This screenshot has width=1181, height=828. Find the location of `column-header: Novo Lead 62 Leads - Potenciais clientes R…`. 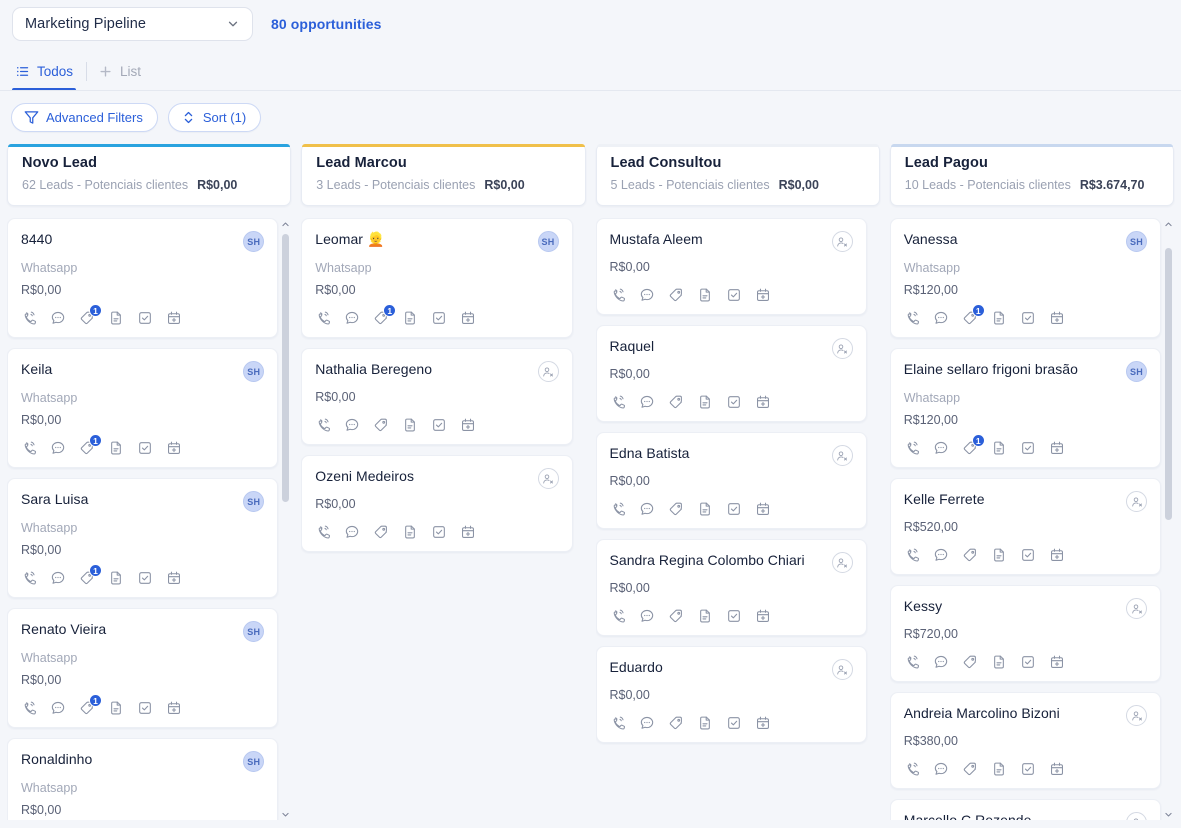

column-header: Novo Lead 62 Leads - Potenciais clientes R… is located at coordinates (149, 175).